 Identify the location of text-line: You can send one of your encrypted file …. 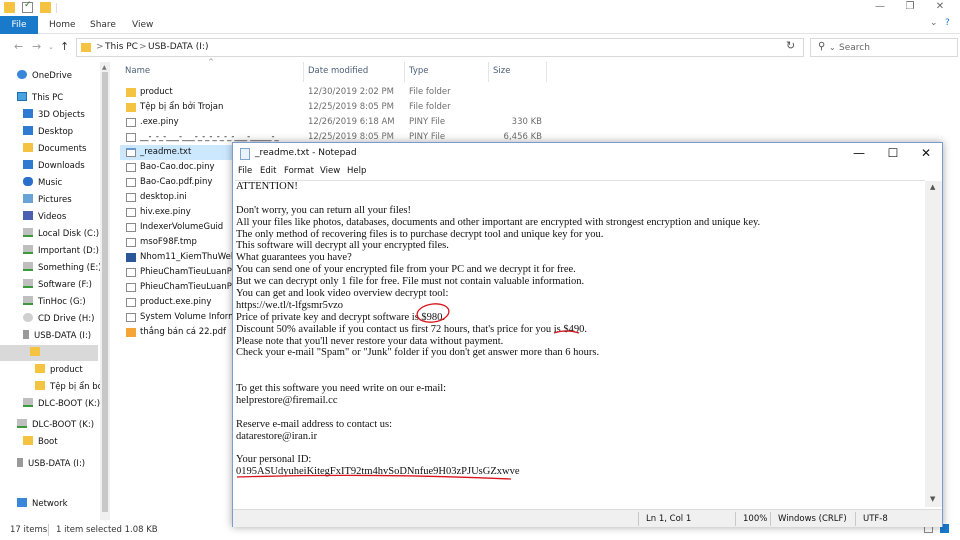
(406, 270).